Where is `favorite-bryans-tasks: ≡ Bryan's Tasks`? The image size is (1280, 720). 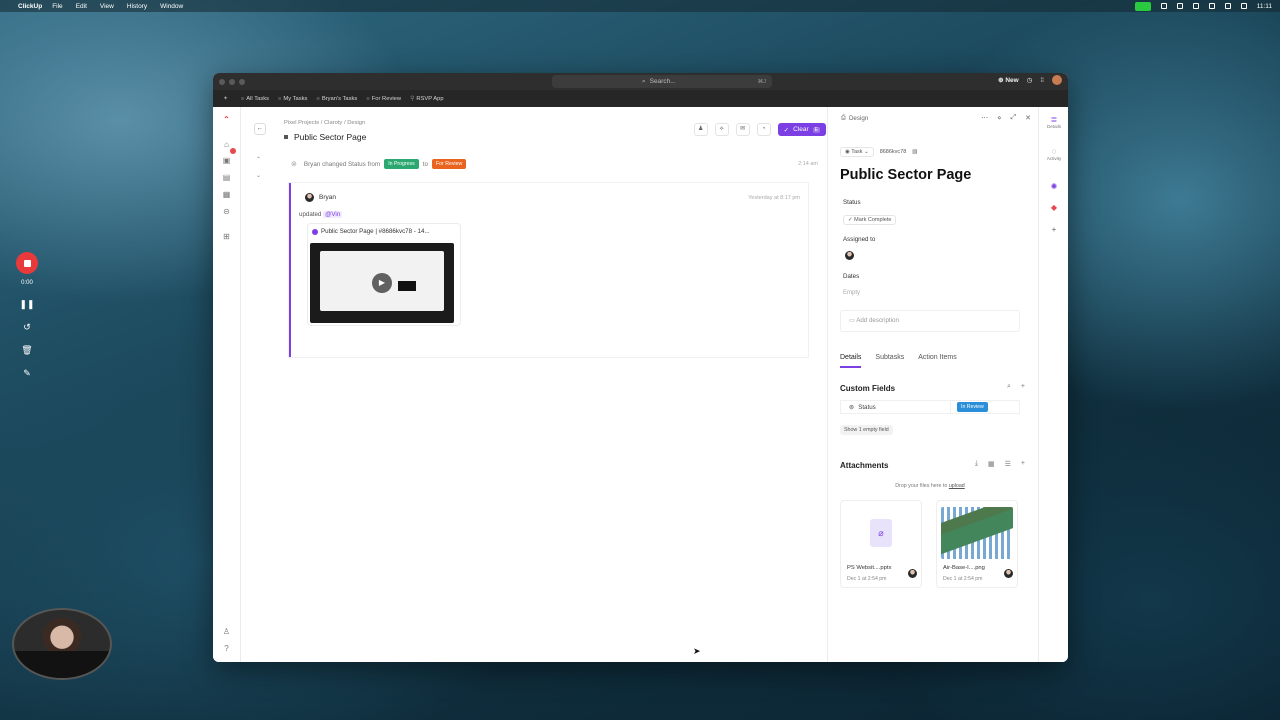 favorite-bryans-tasks: ≡ Bryan's Tasks is located at coordinates (336, 99).